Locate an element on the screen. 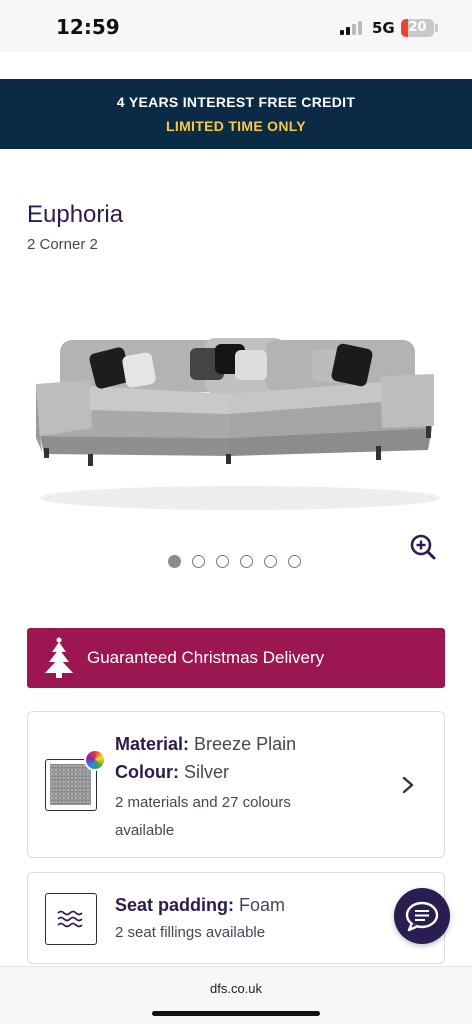  product-title: Euphoria is located at coordinates (75, 214).